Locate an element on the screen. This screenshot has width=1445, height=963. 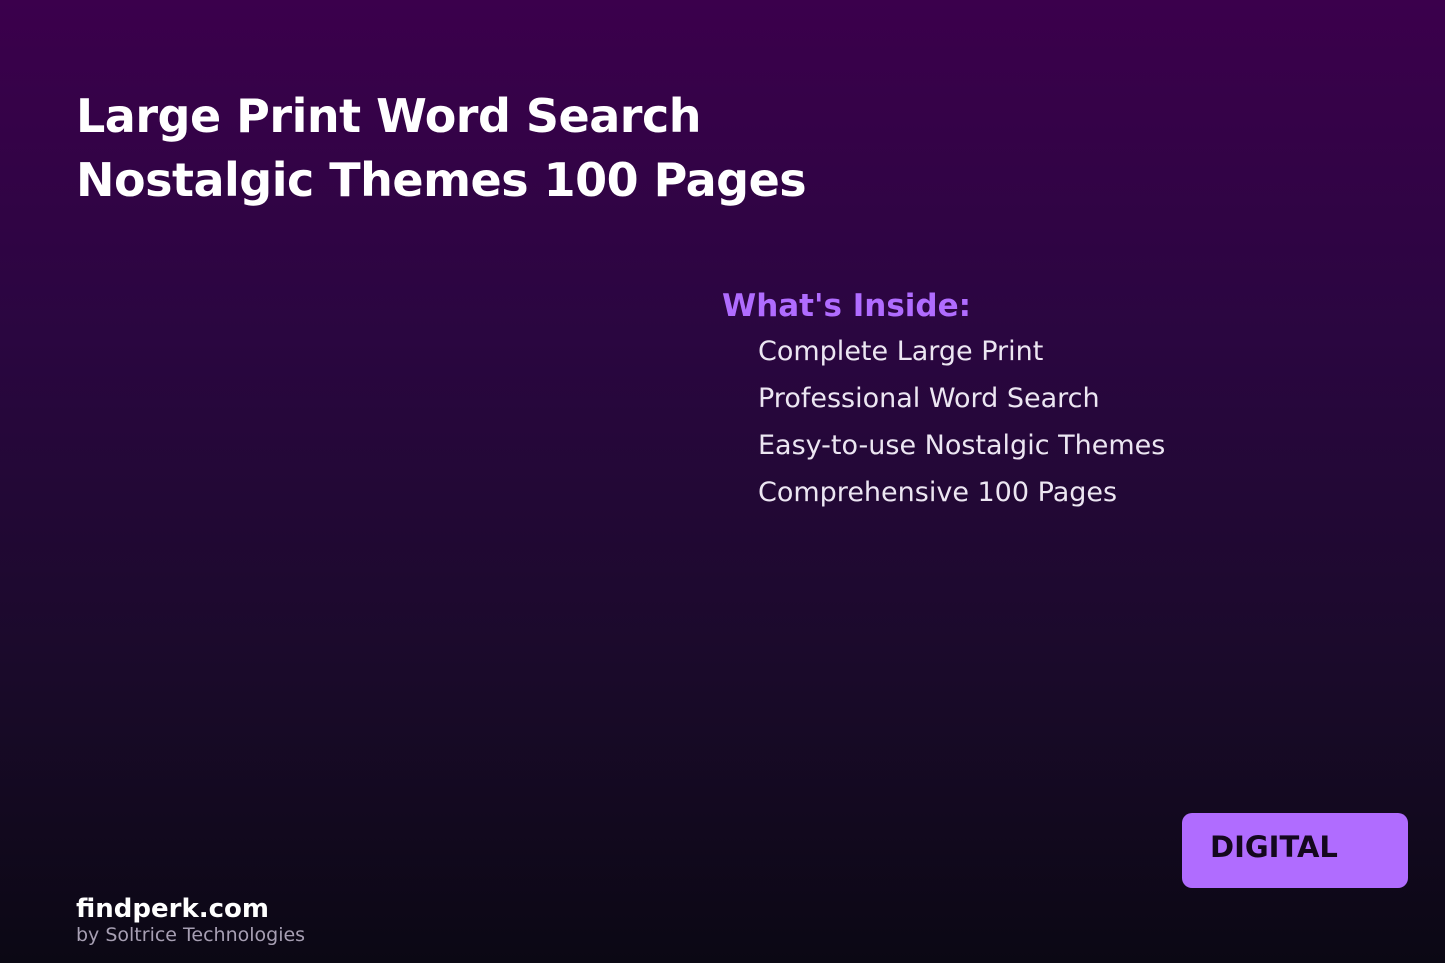
brand-block: findperk.com by Soltrice Technologies is located at coordinates (190, 919).